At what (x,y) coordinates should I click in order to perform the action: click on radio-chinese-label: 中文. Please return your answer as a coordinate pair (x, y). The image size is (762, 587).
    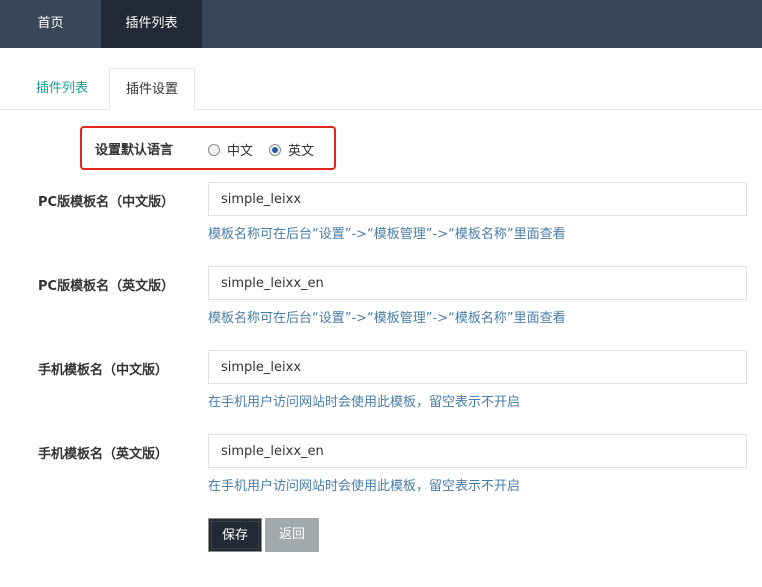
    Looking at the image, I should click on (240, 151).